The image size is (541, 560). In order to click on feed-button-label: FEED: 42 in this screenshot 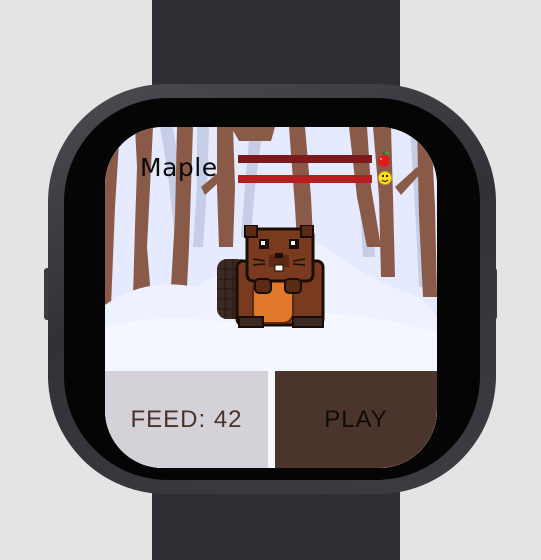, I will do `click(186, 419)`.